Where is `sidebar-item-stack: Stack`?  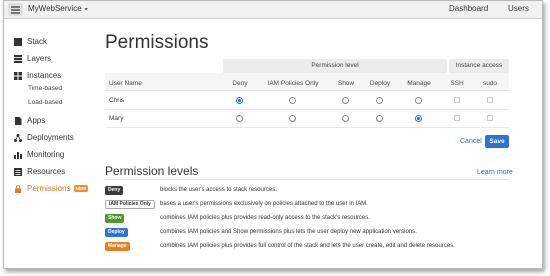
sidebar-item-stack: Stack is located at coordinates (30, 41).